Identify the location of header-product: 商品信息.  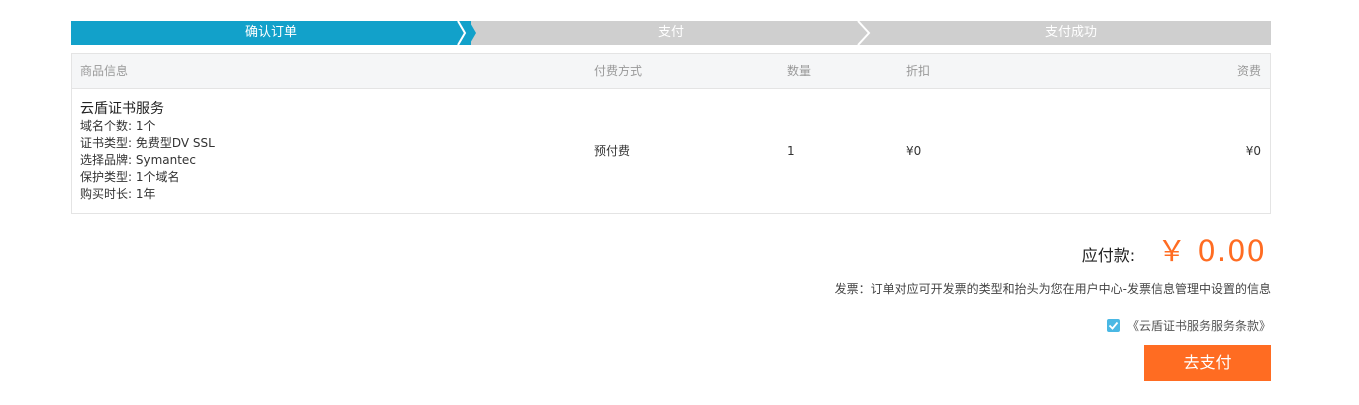
(104, 71).